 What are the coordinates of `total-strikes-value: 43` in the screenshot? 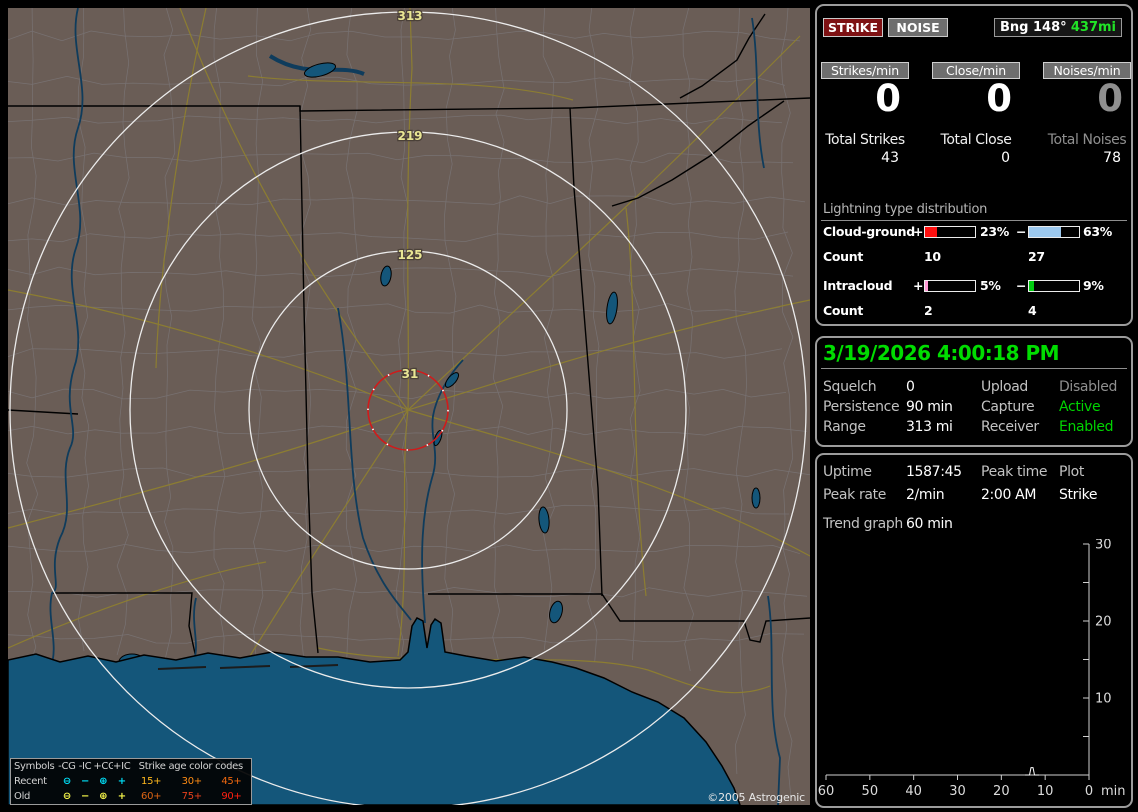 It's located at (890, 158).